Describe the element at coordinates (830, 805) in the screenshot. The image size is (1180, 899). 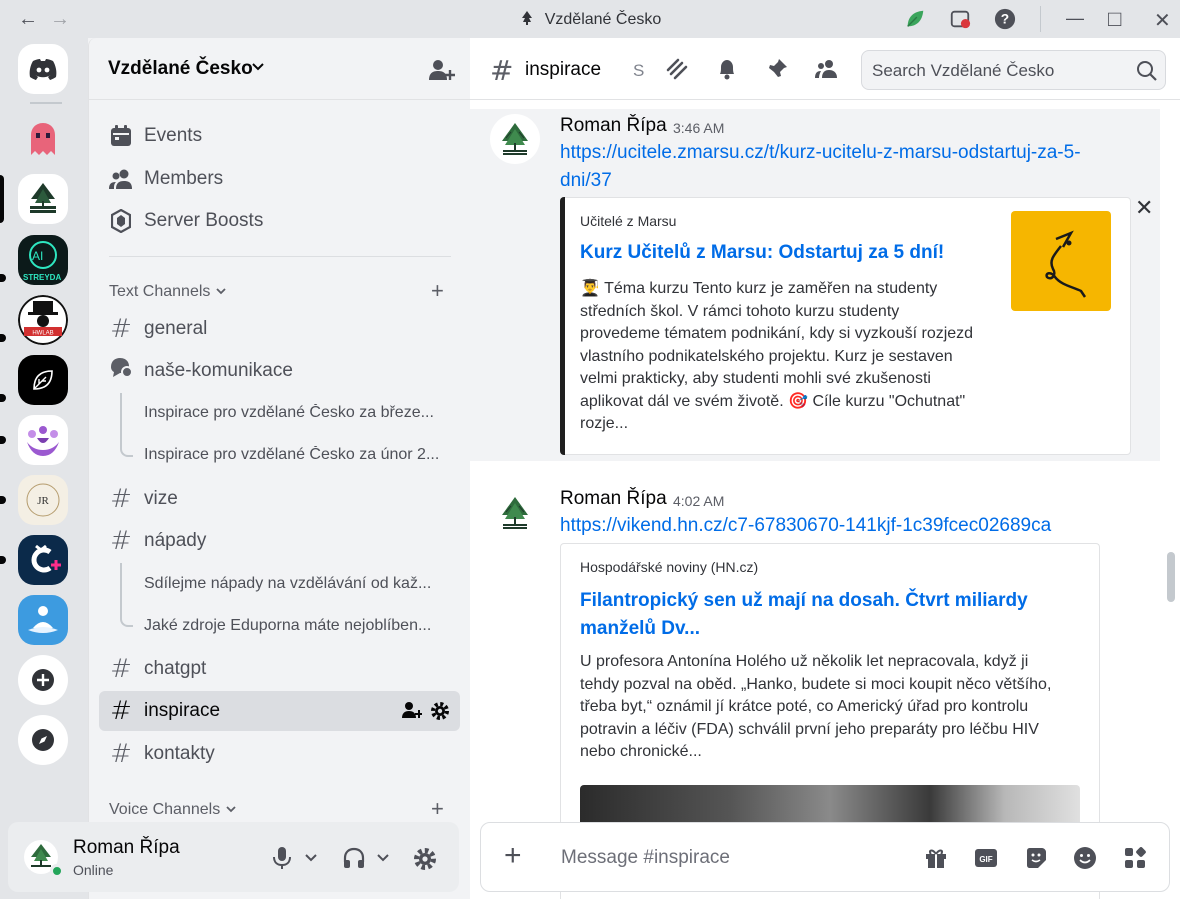
I see `embed-image` at that location.